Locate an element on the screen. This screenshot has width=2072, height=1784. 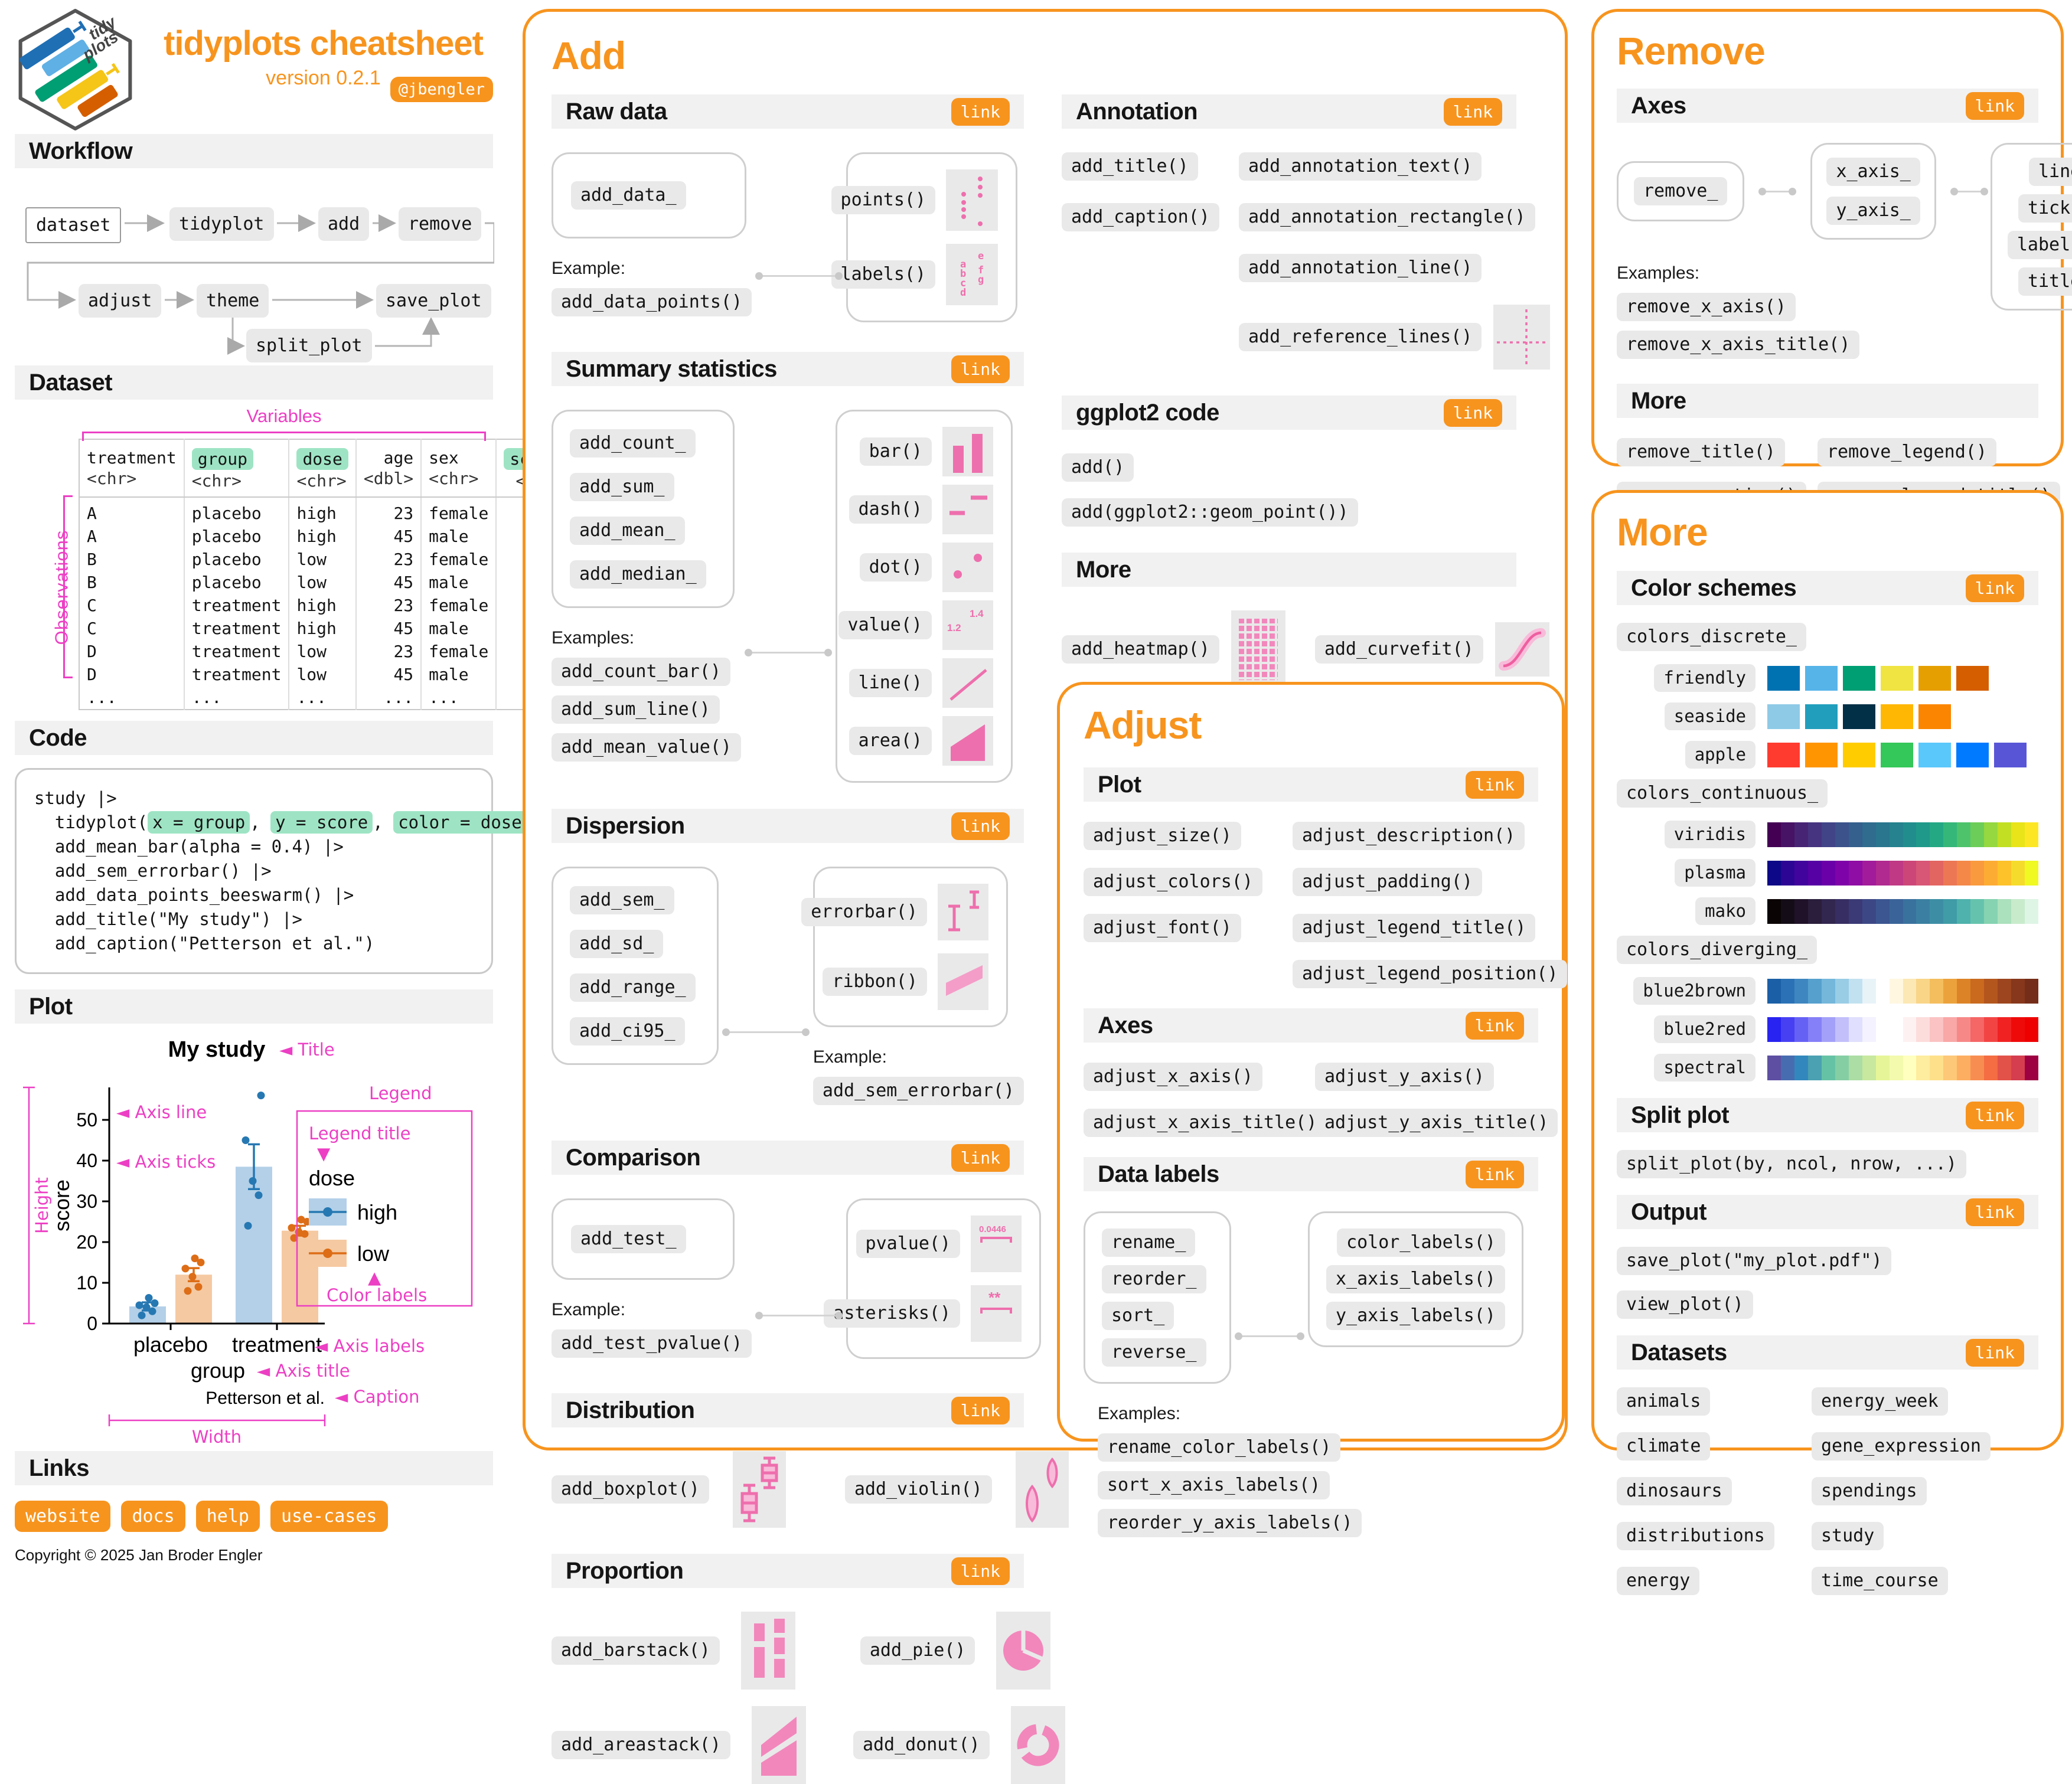
table-cell: 45 is located at coordinates (388, 628).